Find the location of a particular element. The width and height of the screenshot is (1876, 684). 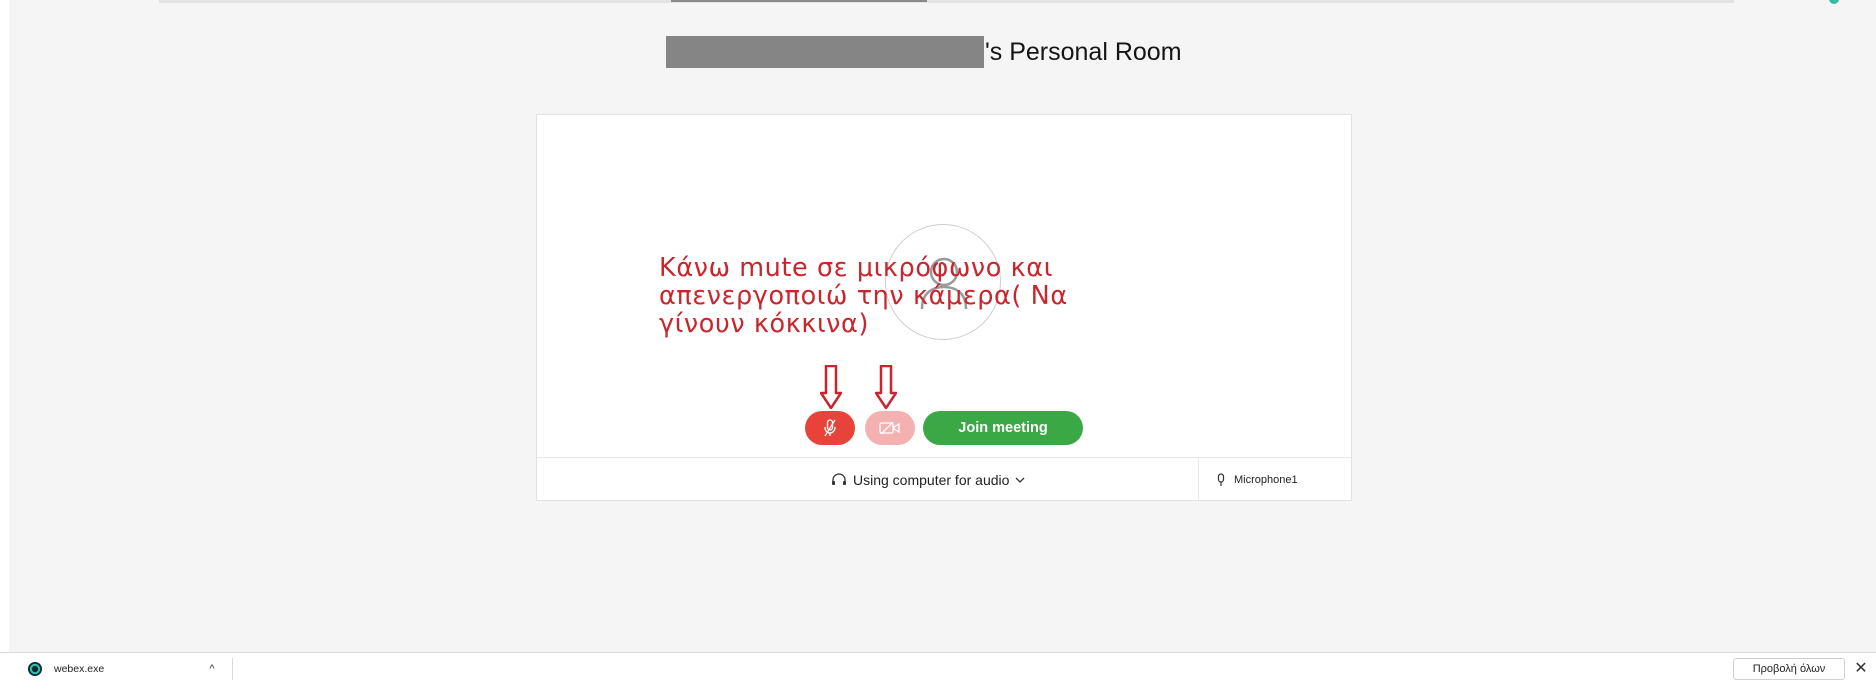

stop-video-button is located at coordinates (890, 428).